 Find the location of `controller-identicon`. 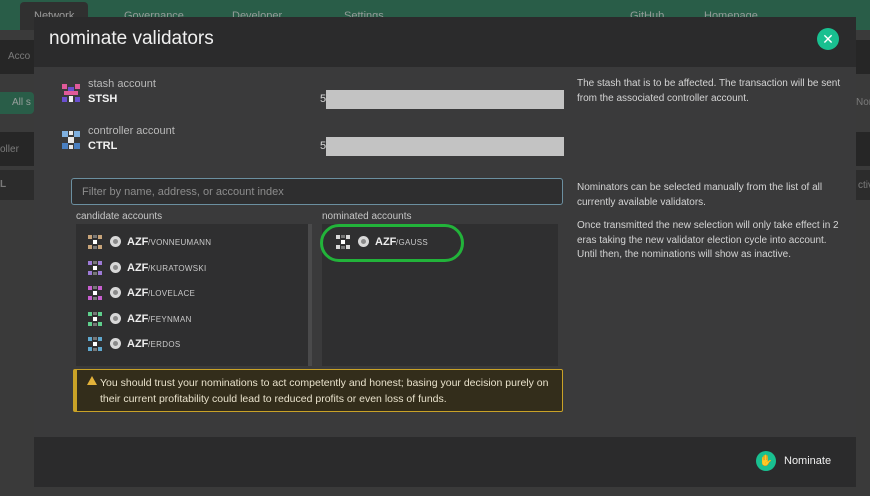

controller-identicon is located at coordinates (71, 140).